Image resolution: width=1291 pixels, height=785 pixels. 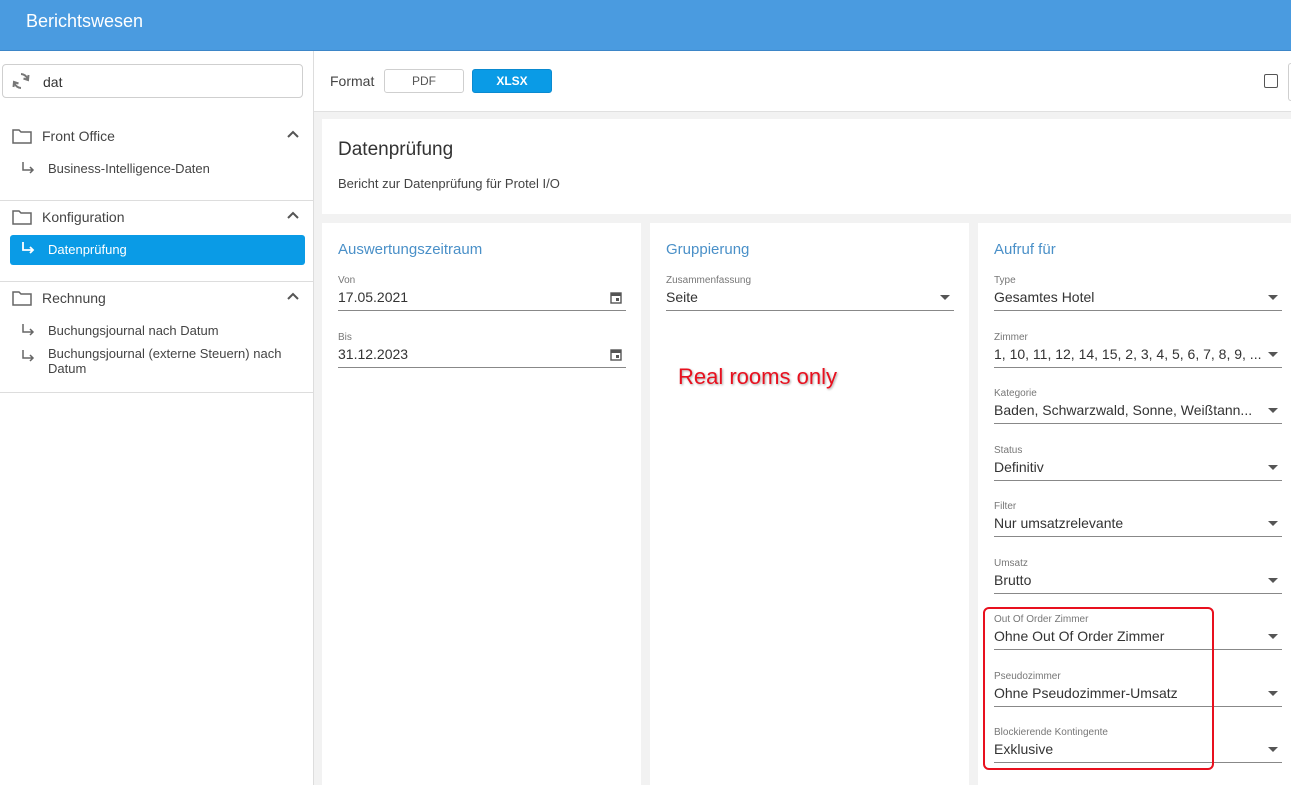 What do you see at coordinates (85, 21) in the screenshot?
I see `app-title: Berichtswesen` at bounding box center [85, 21].